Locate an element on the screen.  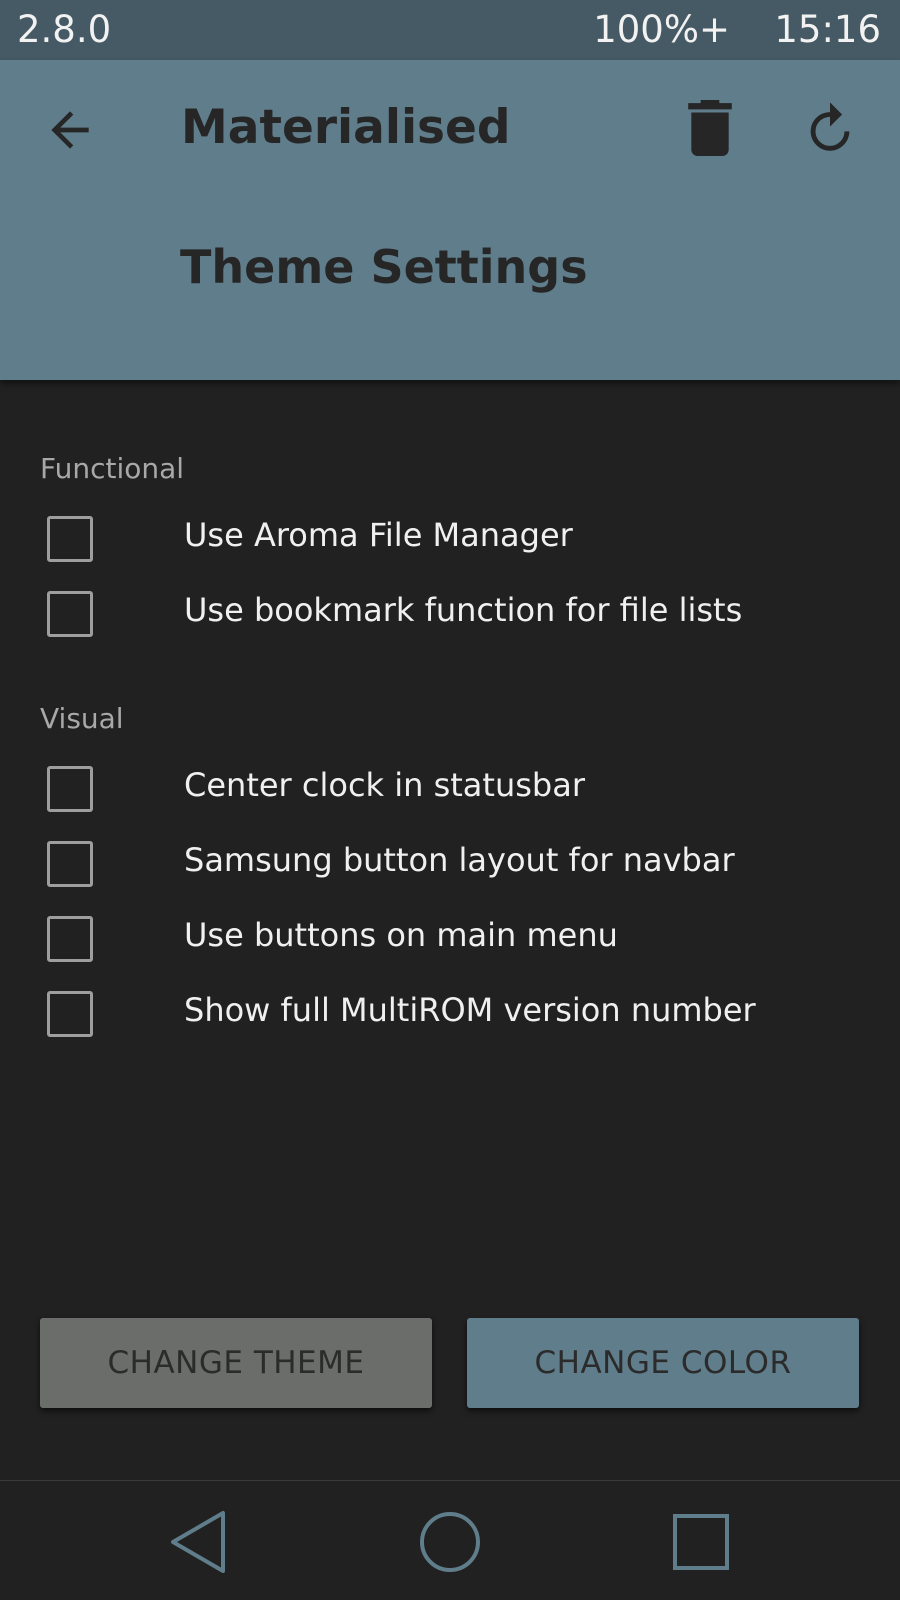
option-samsung-layout: Samsung button layout for navbar is located at coordinates (450, 865).